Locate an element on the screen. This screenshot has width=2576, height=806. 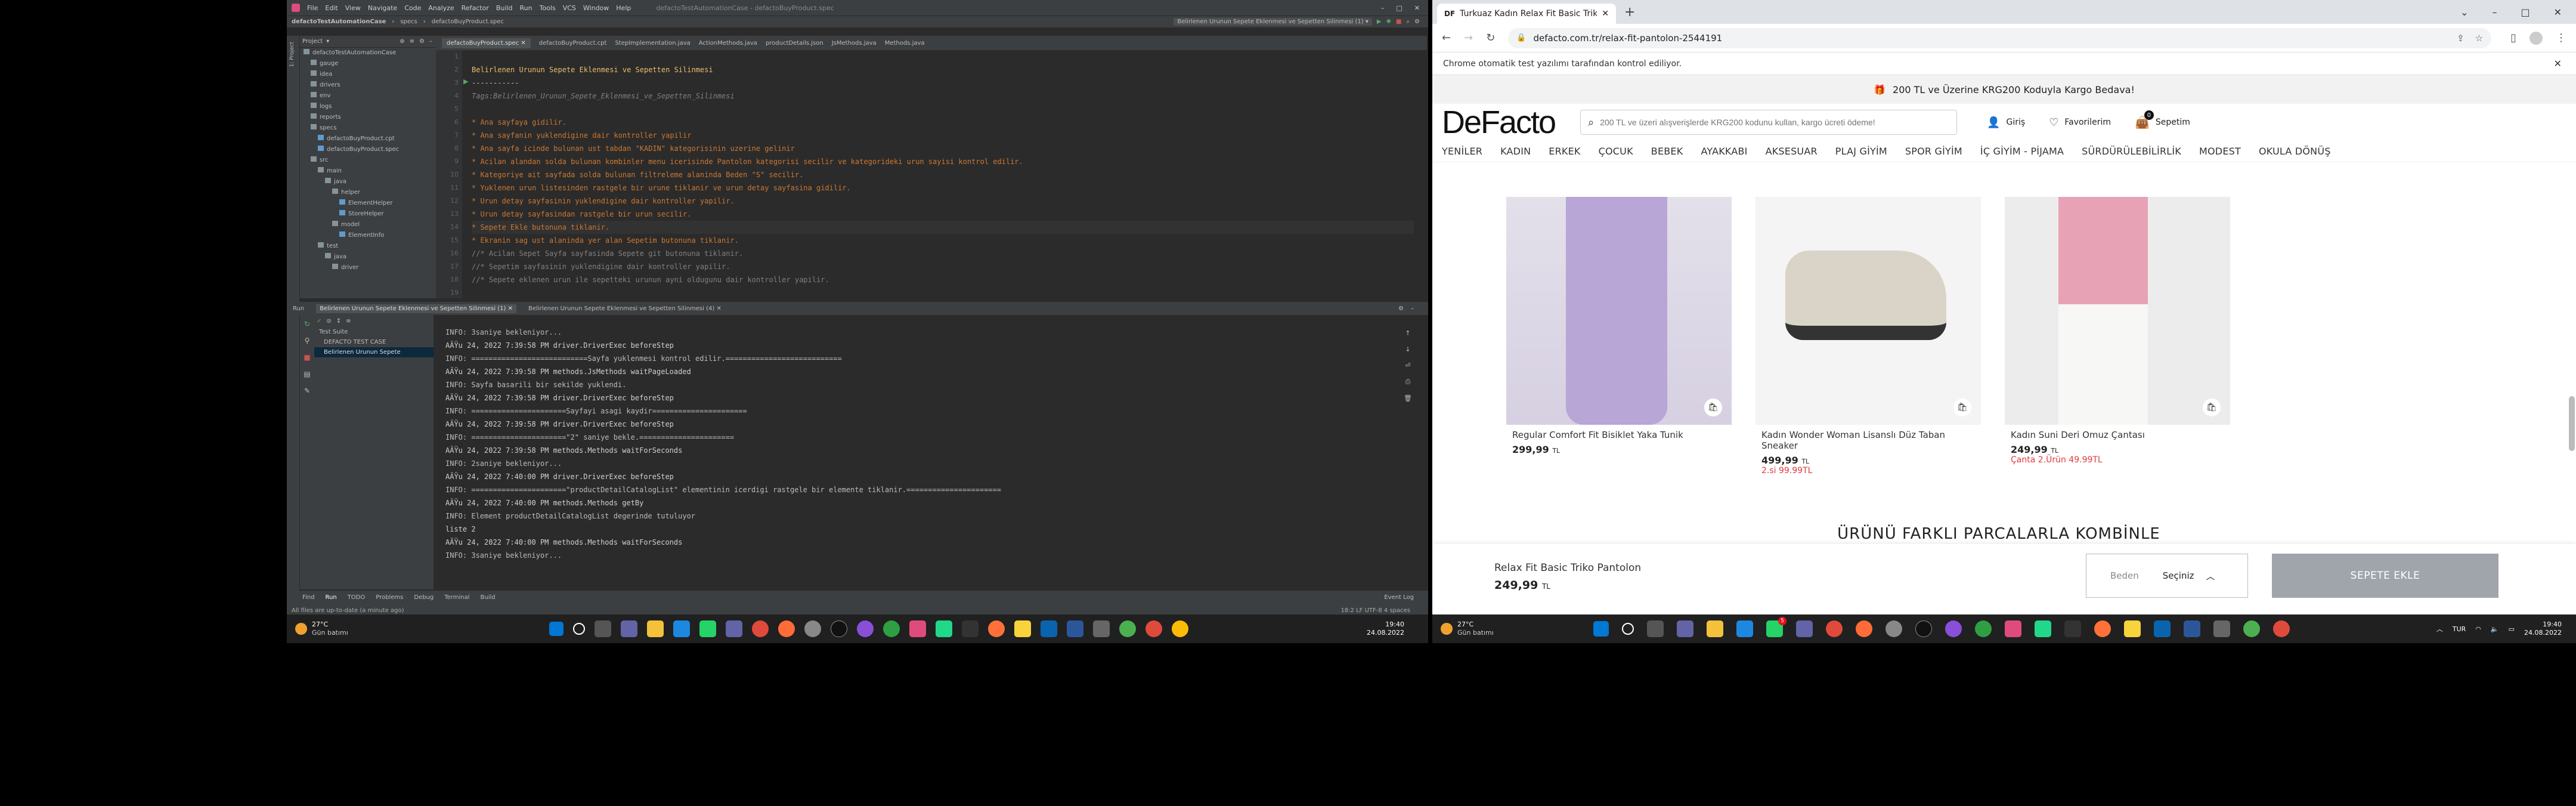
code-line: ----------- is located at coordinates (943, 82).